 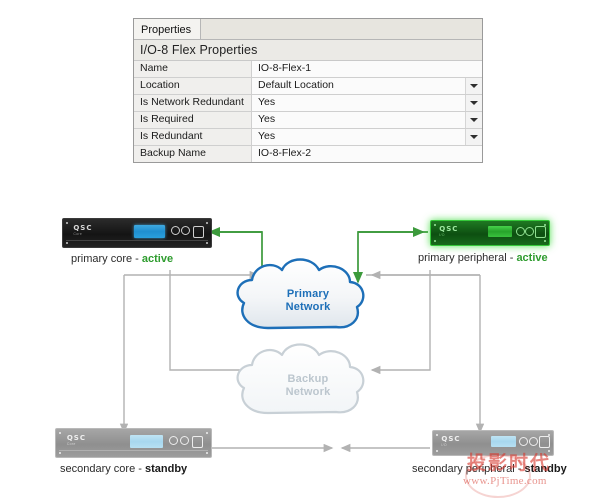 What do you see at coordinates (308, 50) in the screenshot?
I see `properties-title: I/O-8 Flex Properties` at bounding box center [308, 50].